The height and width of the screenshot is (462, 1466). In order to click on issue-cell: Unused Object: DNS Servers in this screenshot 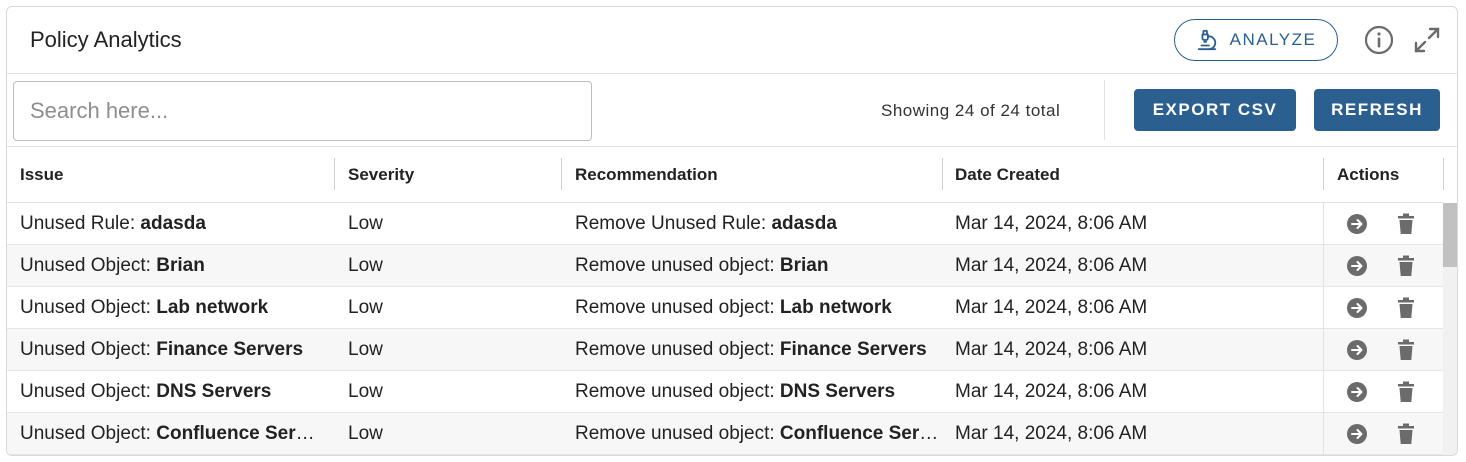, I will do `click(146, 391)`.